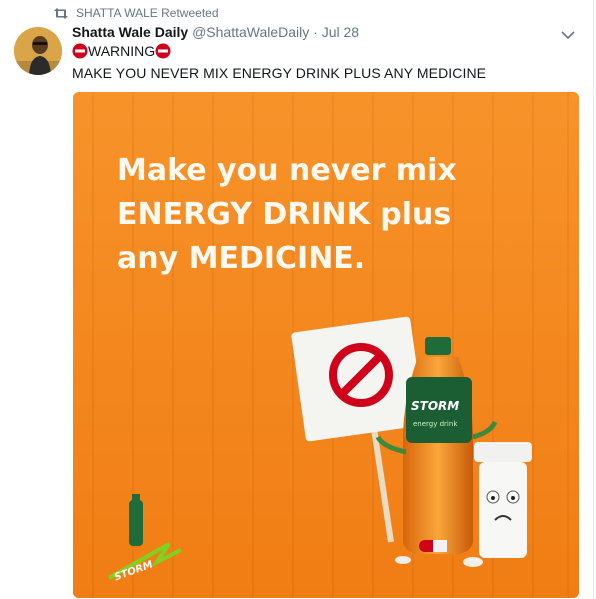  Describe the element at coordinates (130, 32) in the screenshot. I see `author-name: Shatta Wale Daily` at that location.